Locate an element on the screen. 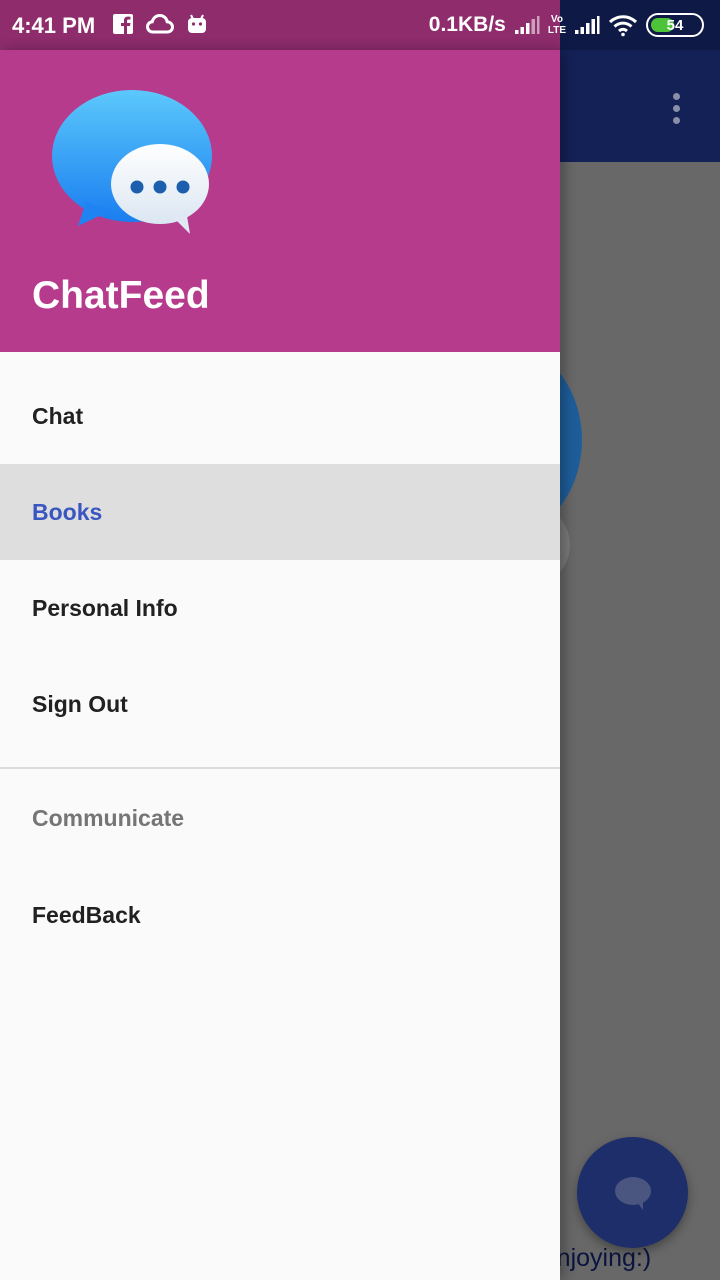  menu-item-label: FeedBack is located at coordinates (86, 914).